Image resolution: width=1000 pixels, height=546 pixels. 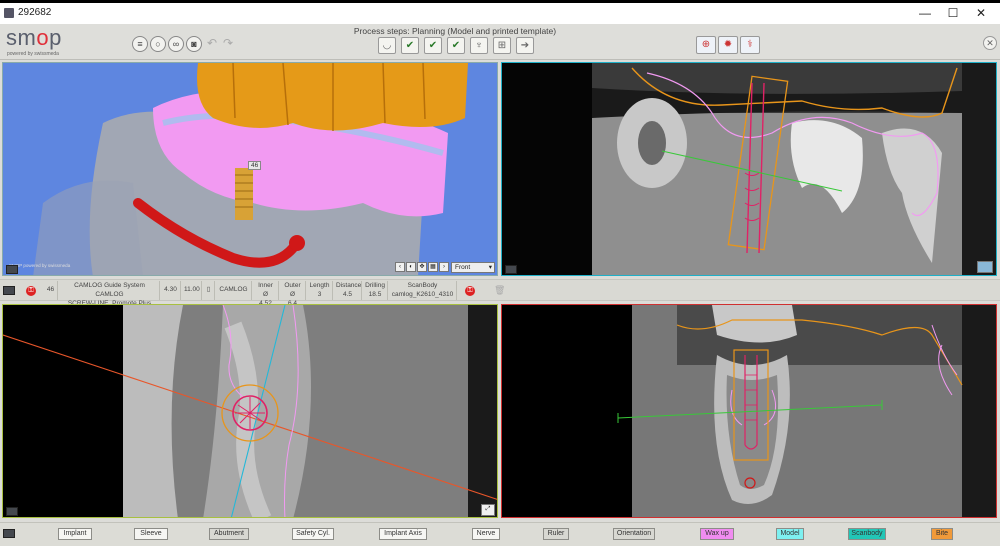 What do you see at coordinates (140, 44) in the screenshot?
I see `list-icon: ≡` at bounding box center [140, 44].